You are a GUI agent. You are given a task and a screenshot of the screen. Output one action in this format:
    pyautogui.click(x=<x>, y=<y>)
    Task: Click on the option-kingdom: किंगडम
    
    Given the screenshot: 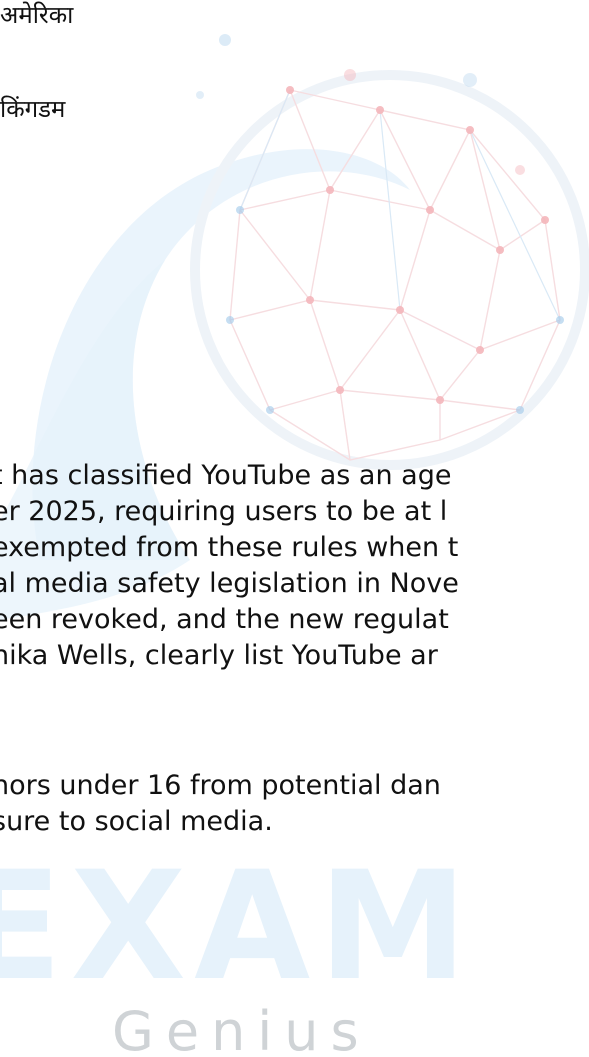 What is the action you would take?
    pyautogui.click(x=33, y=109)
    